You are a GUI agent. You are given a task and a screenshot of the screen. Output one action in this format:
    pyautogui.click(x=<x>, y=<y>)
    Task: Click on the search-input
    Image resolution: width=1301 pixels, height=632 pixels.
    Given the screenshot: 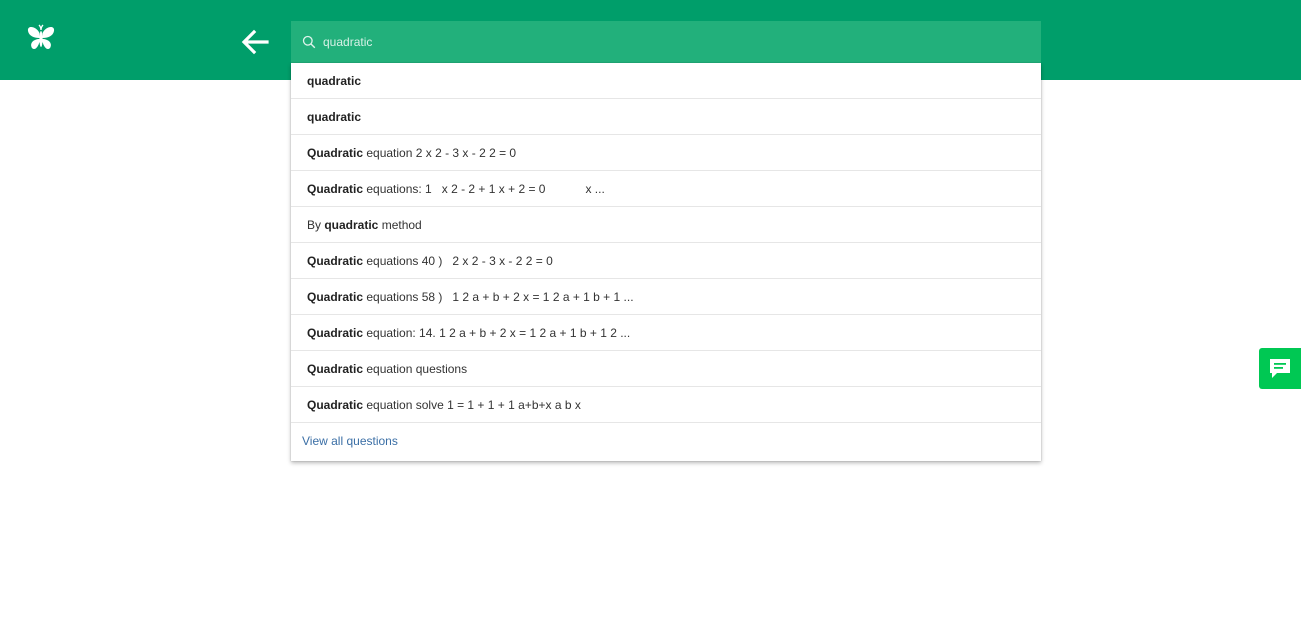 What is the action you would take?
    pyautogui.click(x=673, y=42)
    